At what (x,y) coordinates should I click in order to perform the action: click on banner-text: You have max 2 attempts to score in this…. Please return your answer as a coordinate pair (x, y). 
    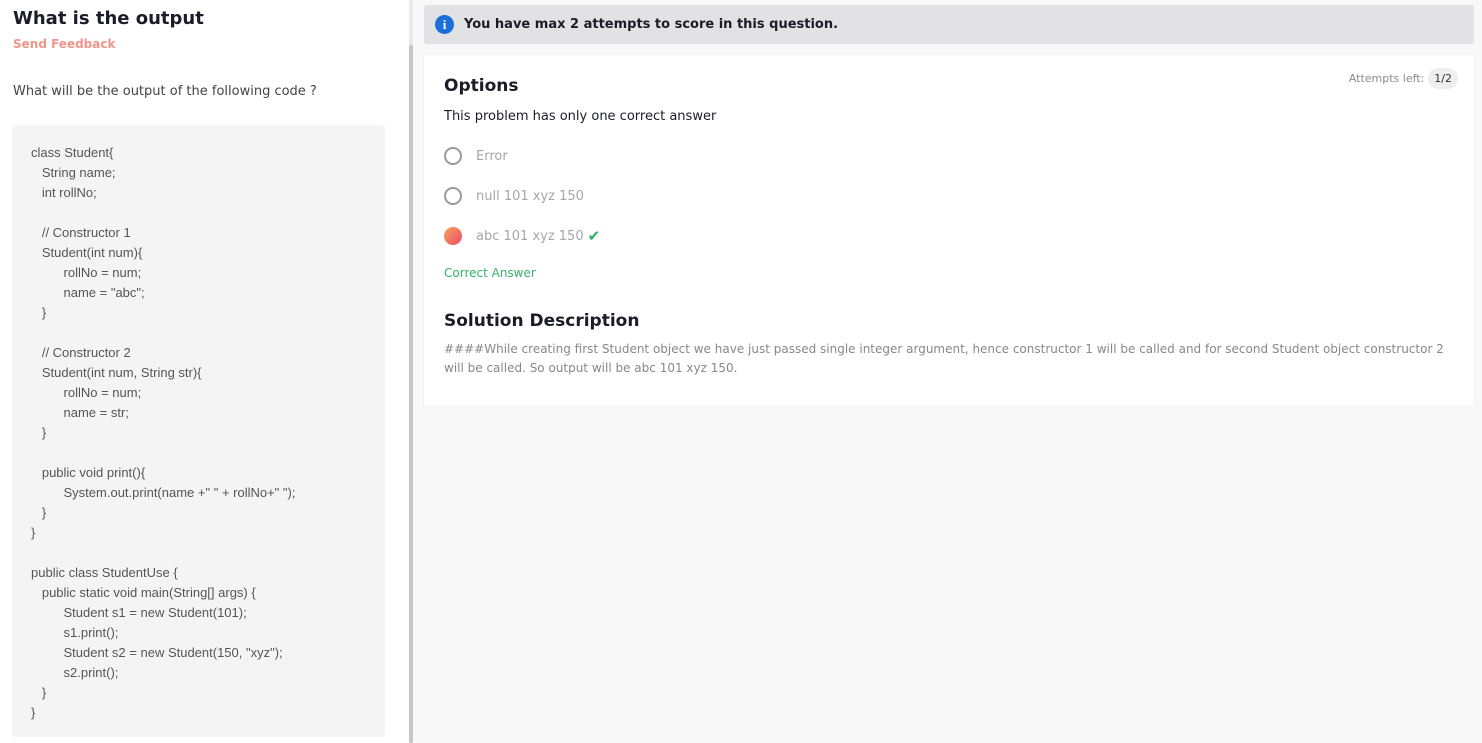
    Looking at the image, I should click on (651, 24).